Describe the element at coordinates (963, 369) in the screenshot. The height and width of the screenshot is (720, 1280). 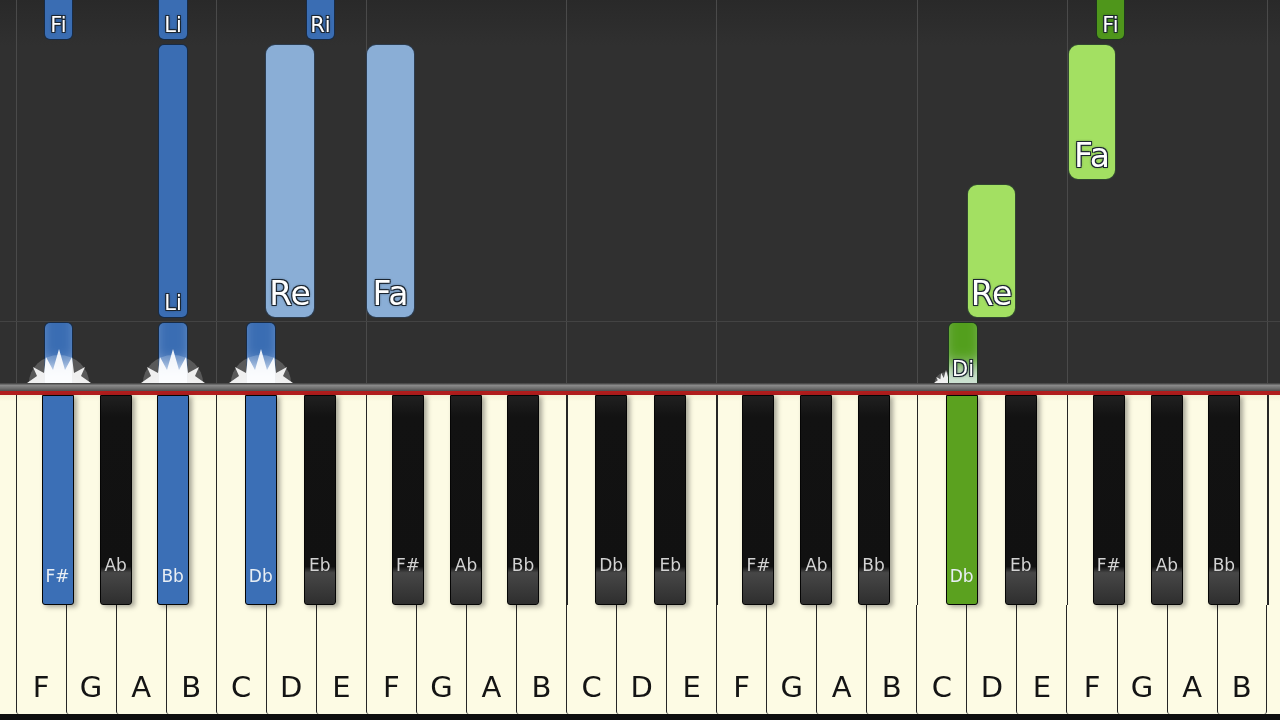
I see `note-label: Di` at that location.